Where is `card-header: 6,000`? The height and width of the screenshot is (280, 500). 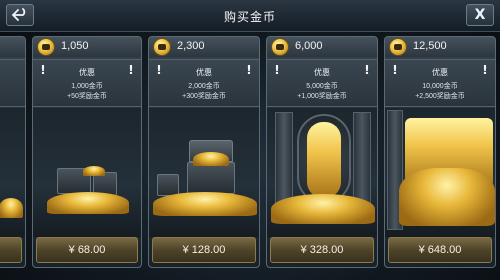
card-header: 6,000 is located at coordinates (322, 47).